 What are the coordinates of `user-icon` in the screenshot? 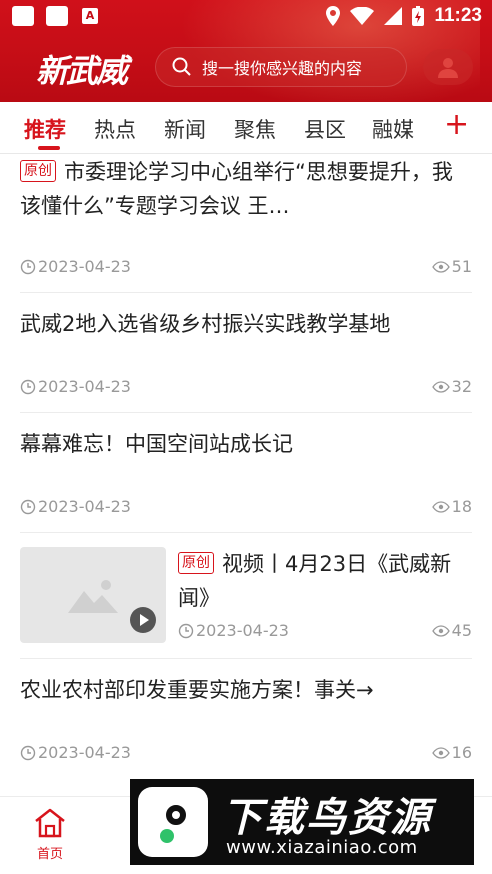 It's located at (448, 68).